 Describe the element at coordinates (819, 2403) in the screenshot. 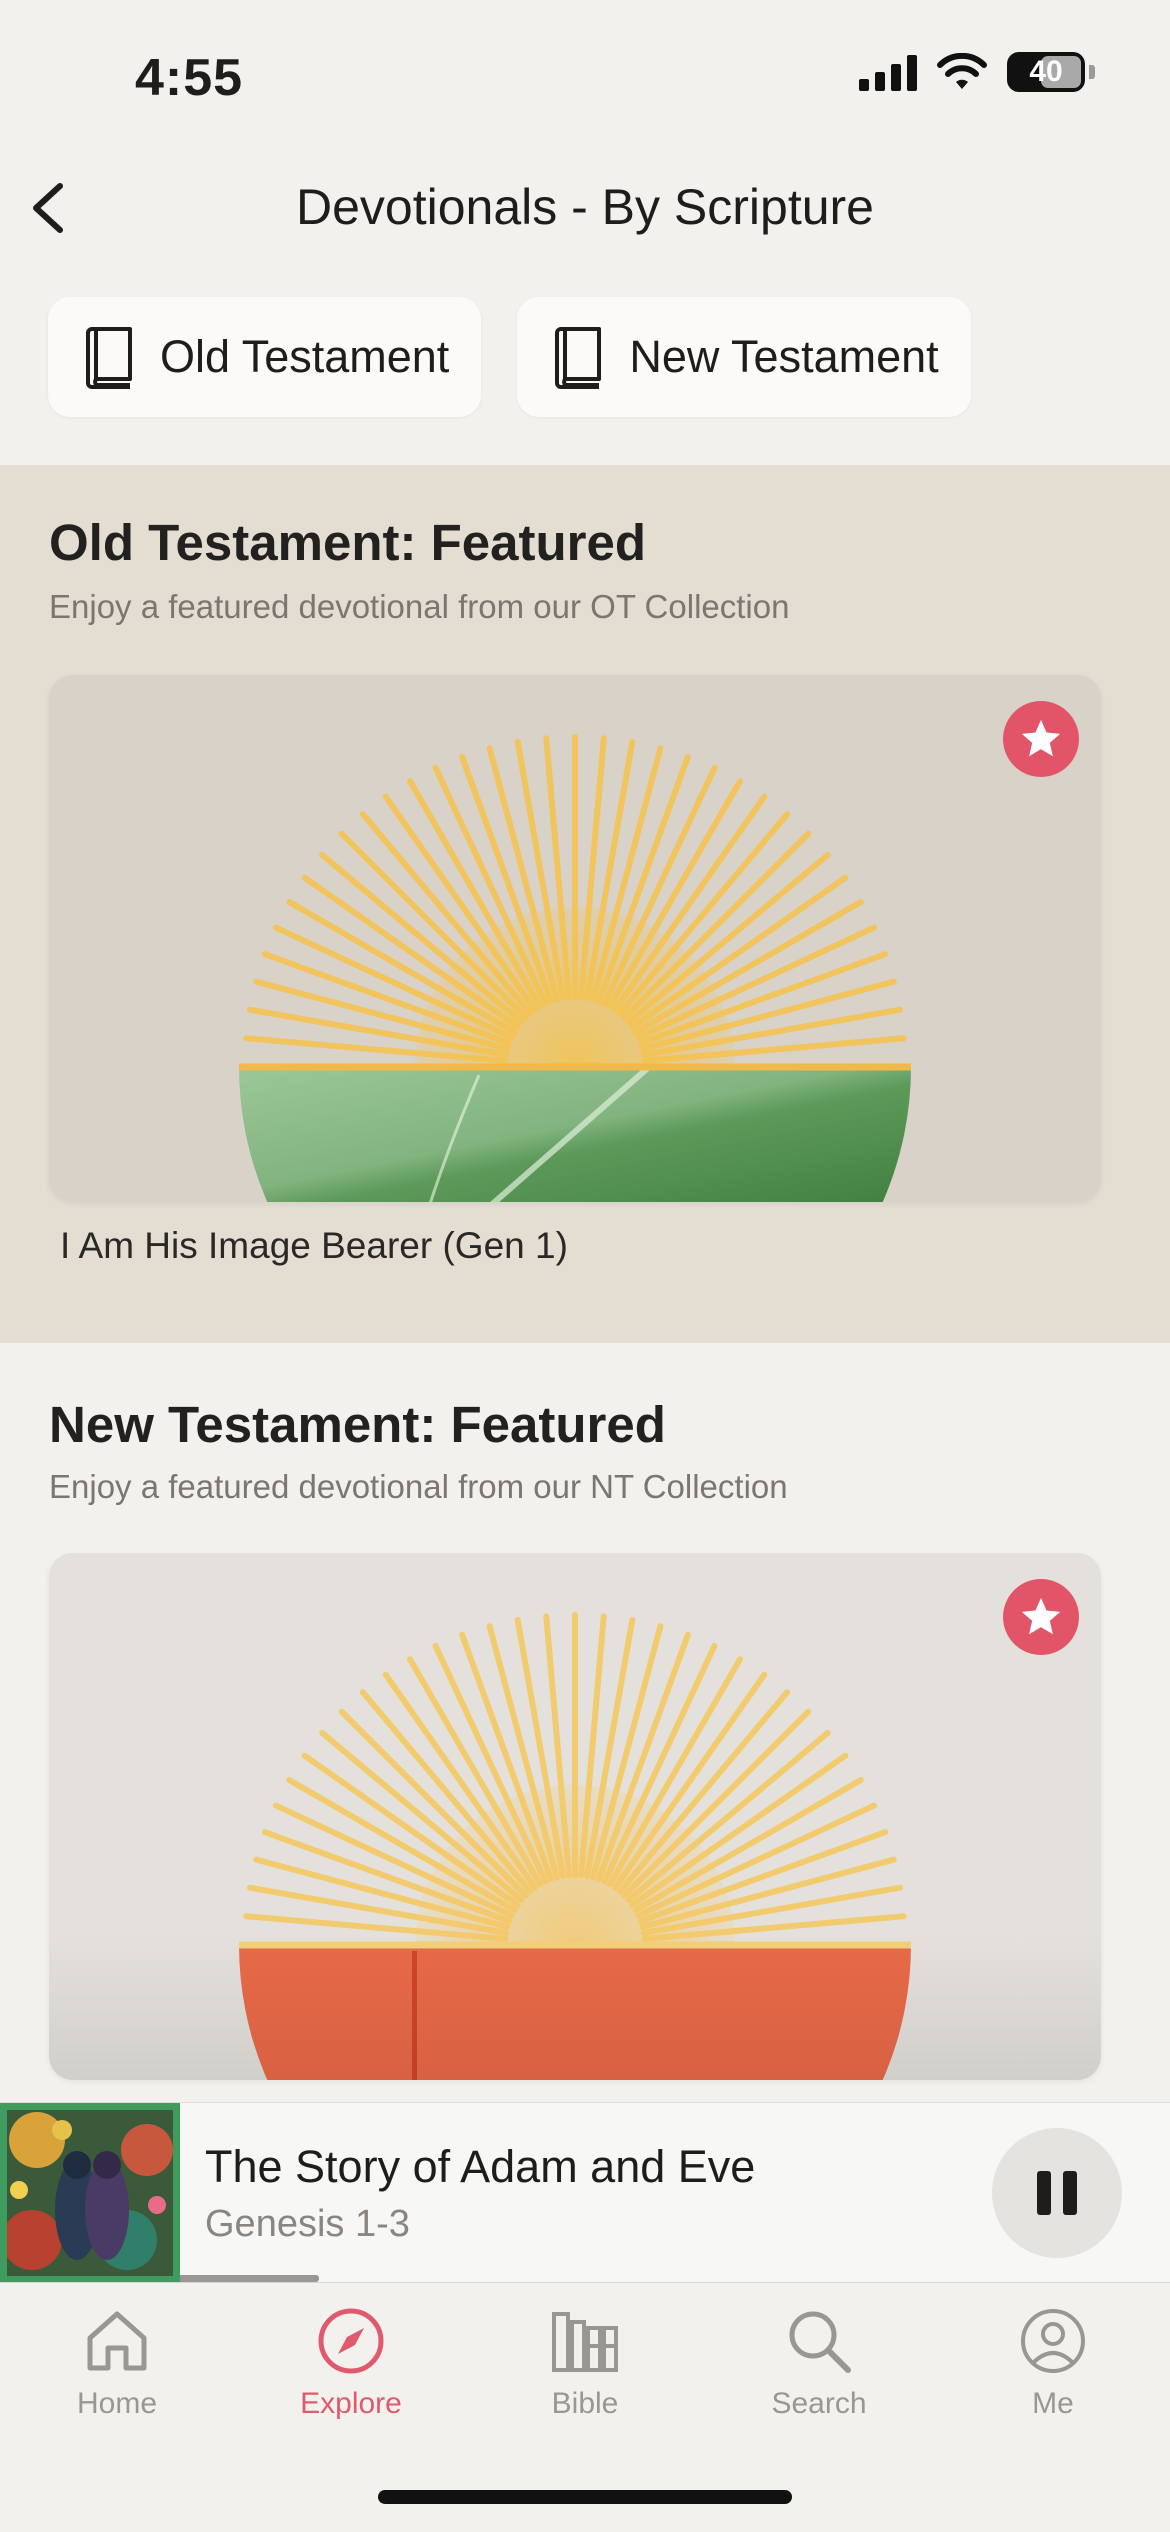

I see `tab-search-label: Search` at that location.